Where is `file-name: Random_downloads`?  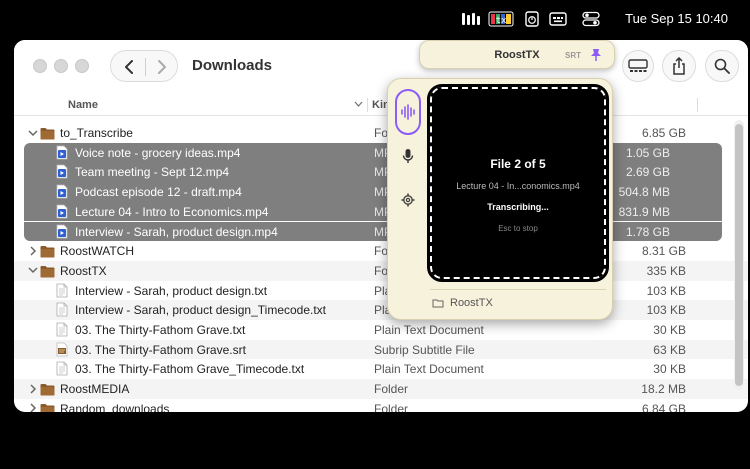
file-name: Random_downloads is located at coordinates (115, 406).